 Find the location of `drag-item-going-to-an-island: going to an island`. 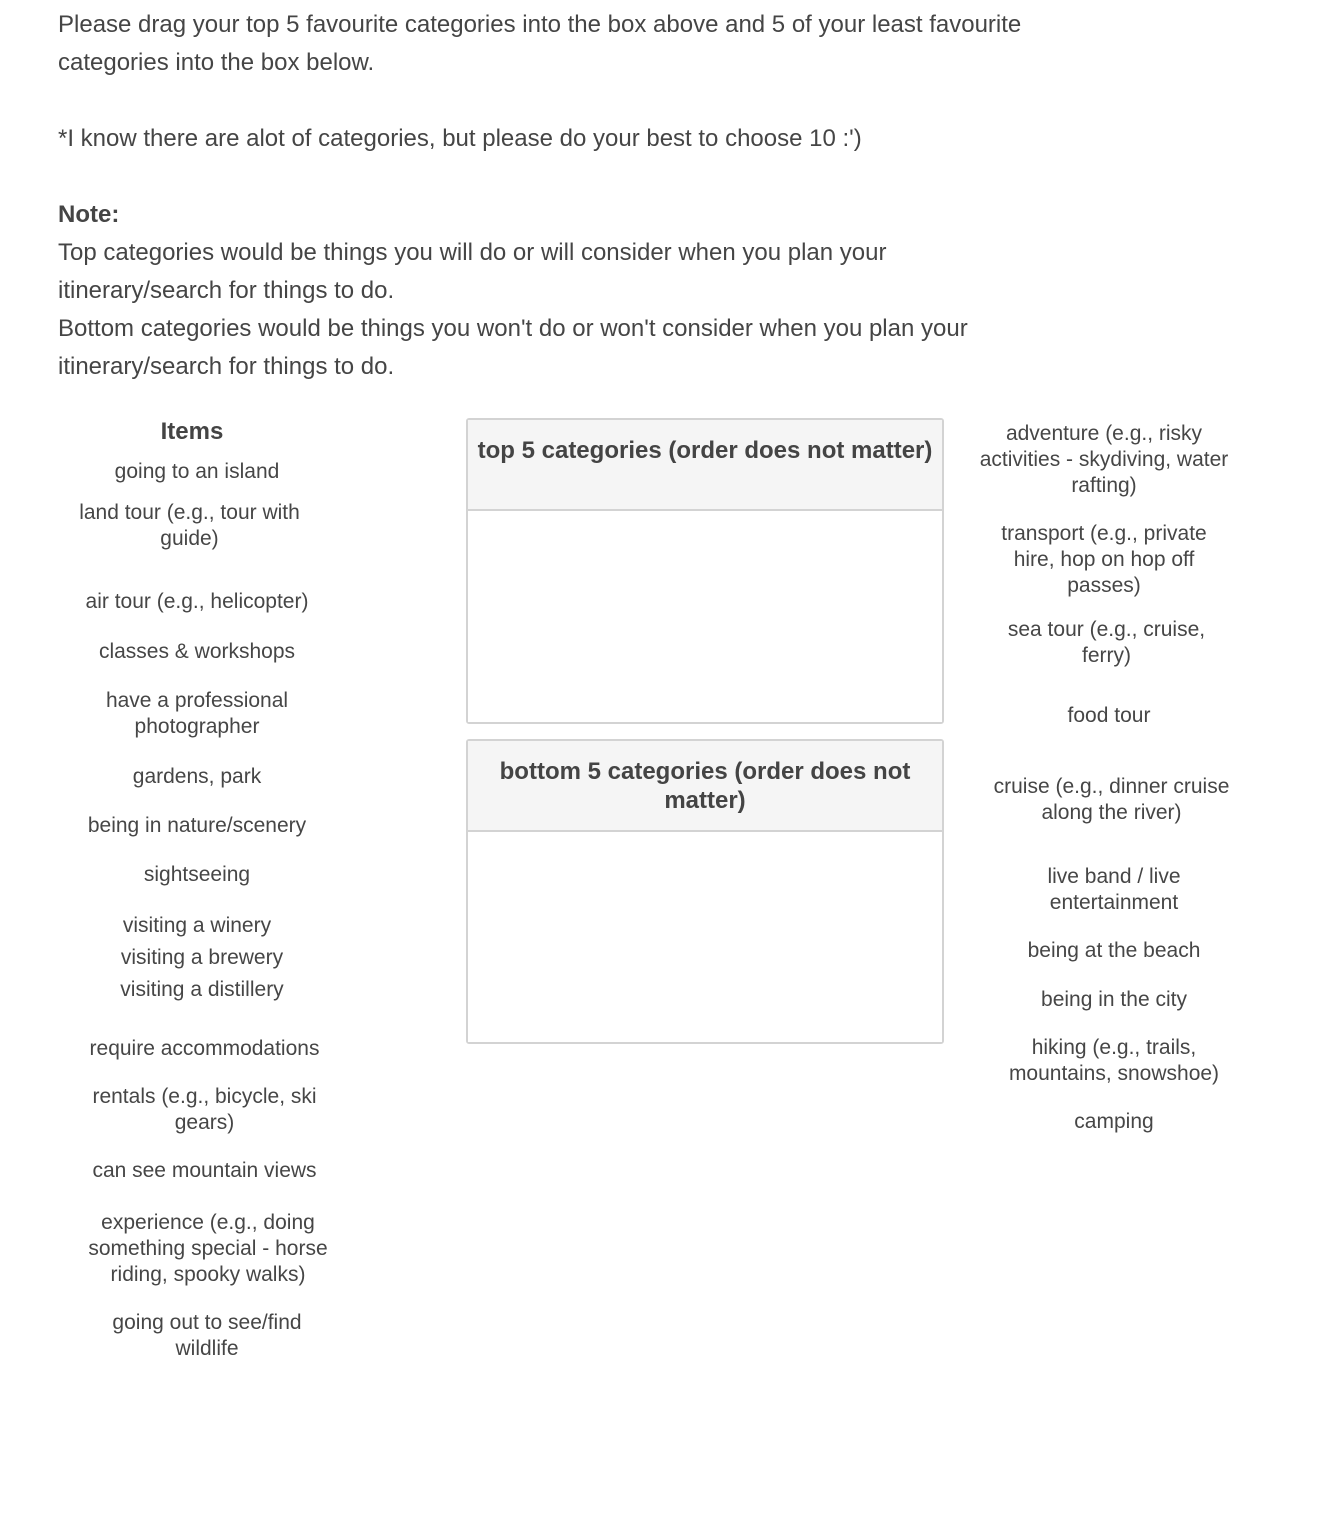

drag-item-going-to-an-island: going to an island is located at coordinates (197, 472).